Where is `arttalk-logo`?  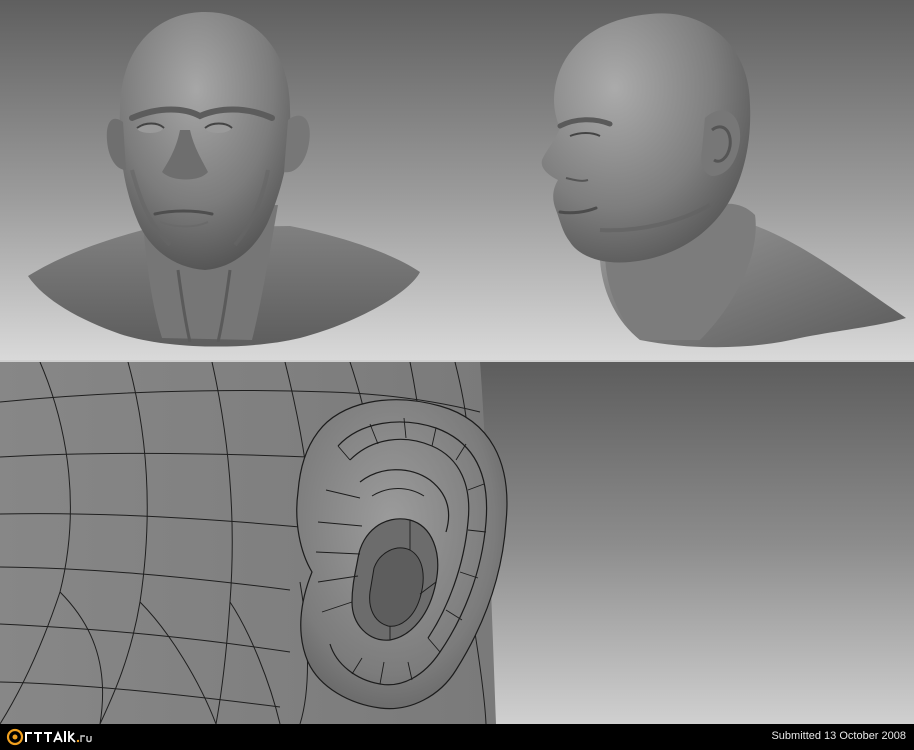
arttalk-logo is located at coordinates (54, 737).